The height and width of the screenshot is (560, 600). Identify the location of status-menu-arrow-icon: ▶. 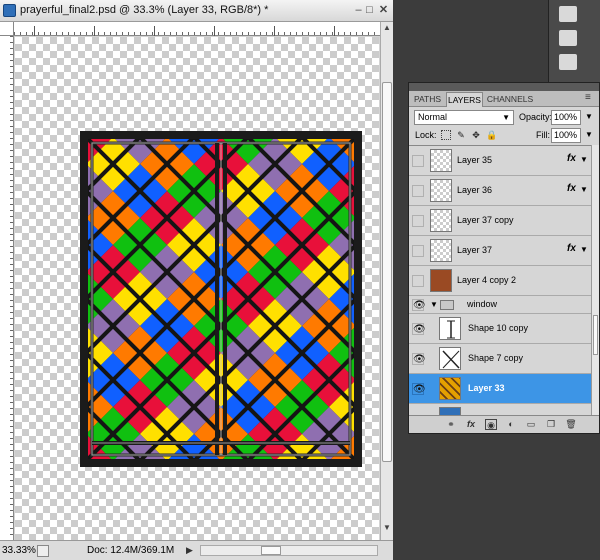
(189, 550).